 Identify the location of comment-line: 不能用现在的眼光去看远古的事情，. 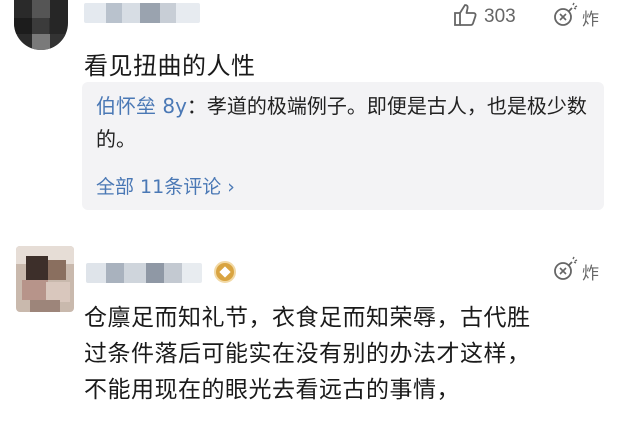
(272, 390).